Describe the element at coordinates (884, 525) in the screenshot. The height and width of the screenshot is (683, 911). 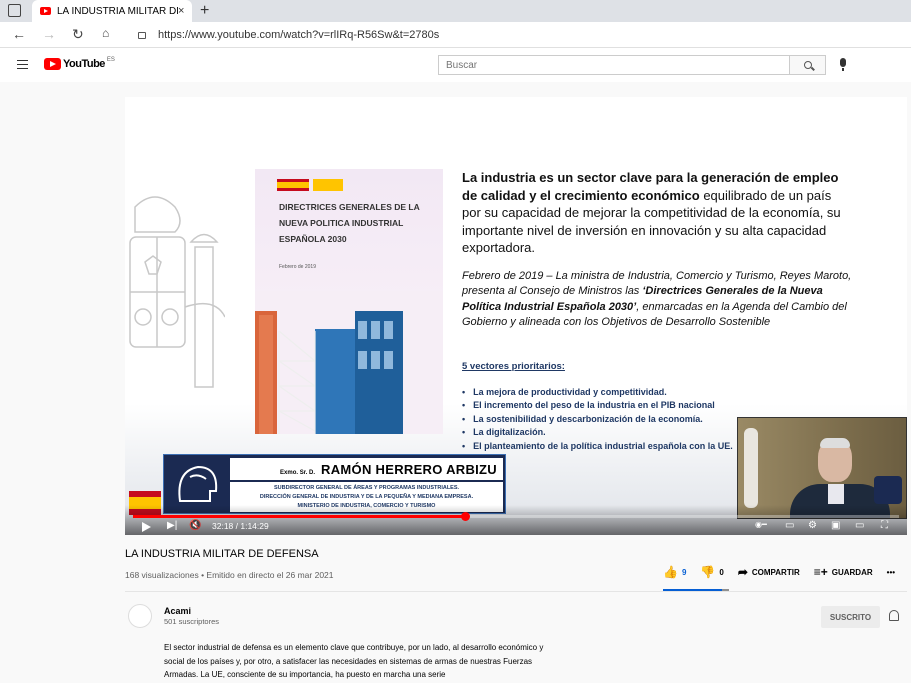
I see `fullscreen-icon: ⛶` at that location.